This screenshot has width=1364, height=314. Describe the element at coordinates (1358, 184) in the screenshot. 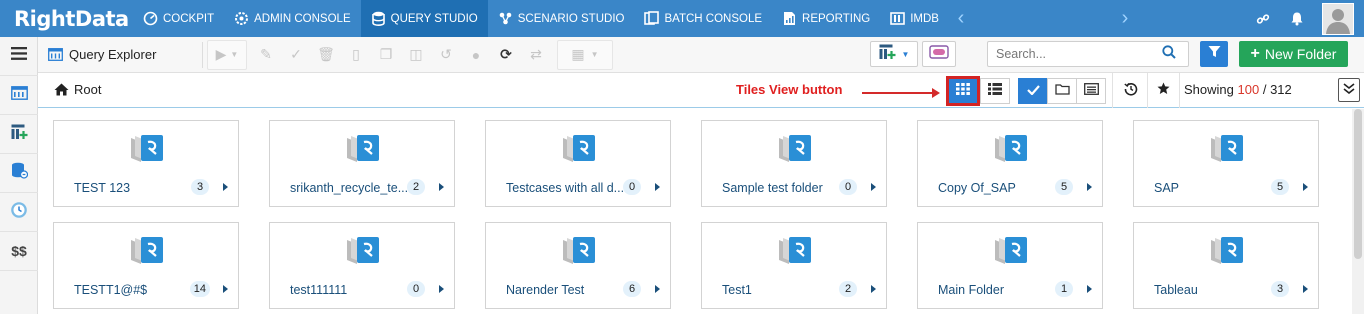

I see `scrollbar-thumb` at that location.